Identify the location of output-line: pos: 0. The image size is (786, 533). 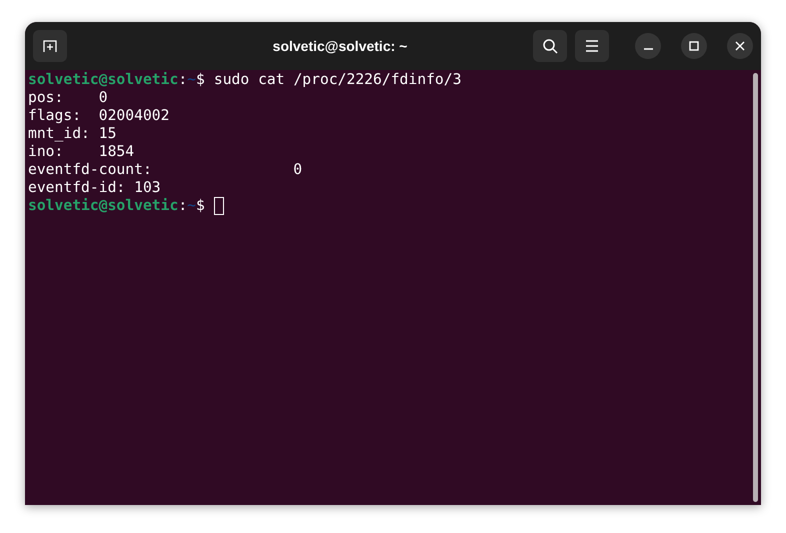
(68, 98).